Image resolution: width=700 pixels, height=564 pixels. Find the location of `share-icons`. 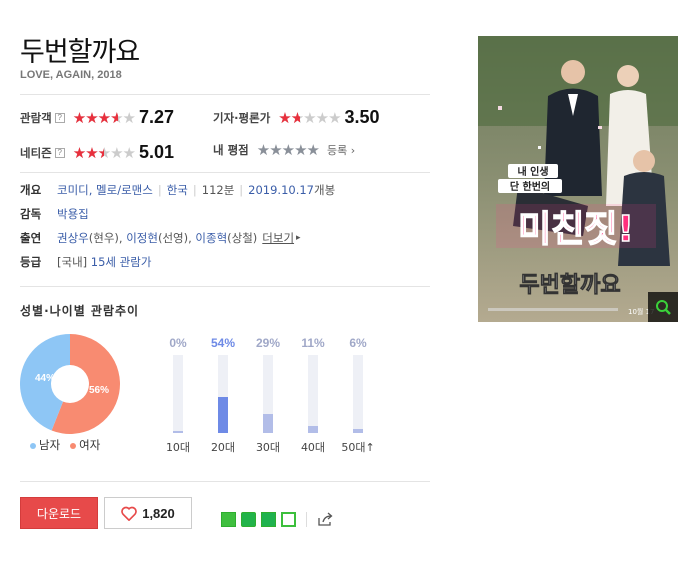

share-icons is located at coordinates (277, 519).